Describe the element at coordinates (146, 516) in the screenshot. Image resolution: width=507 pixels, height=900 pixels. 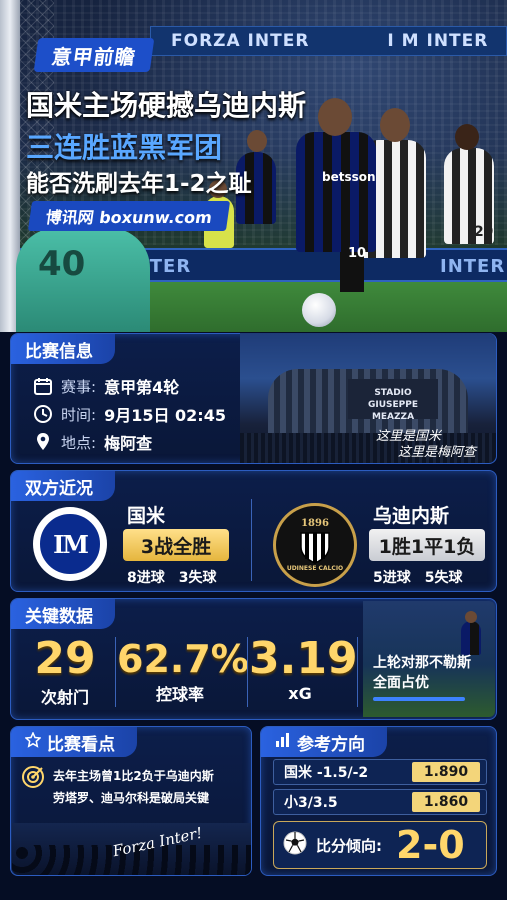
I see `home-team-name: 国米` at that location.